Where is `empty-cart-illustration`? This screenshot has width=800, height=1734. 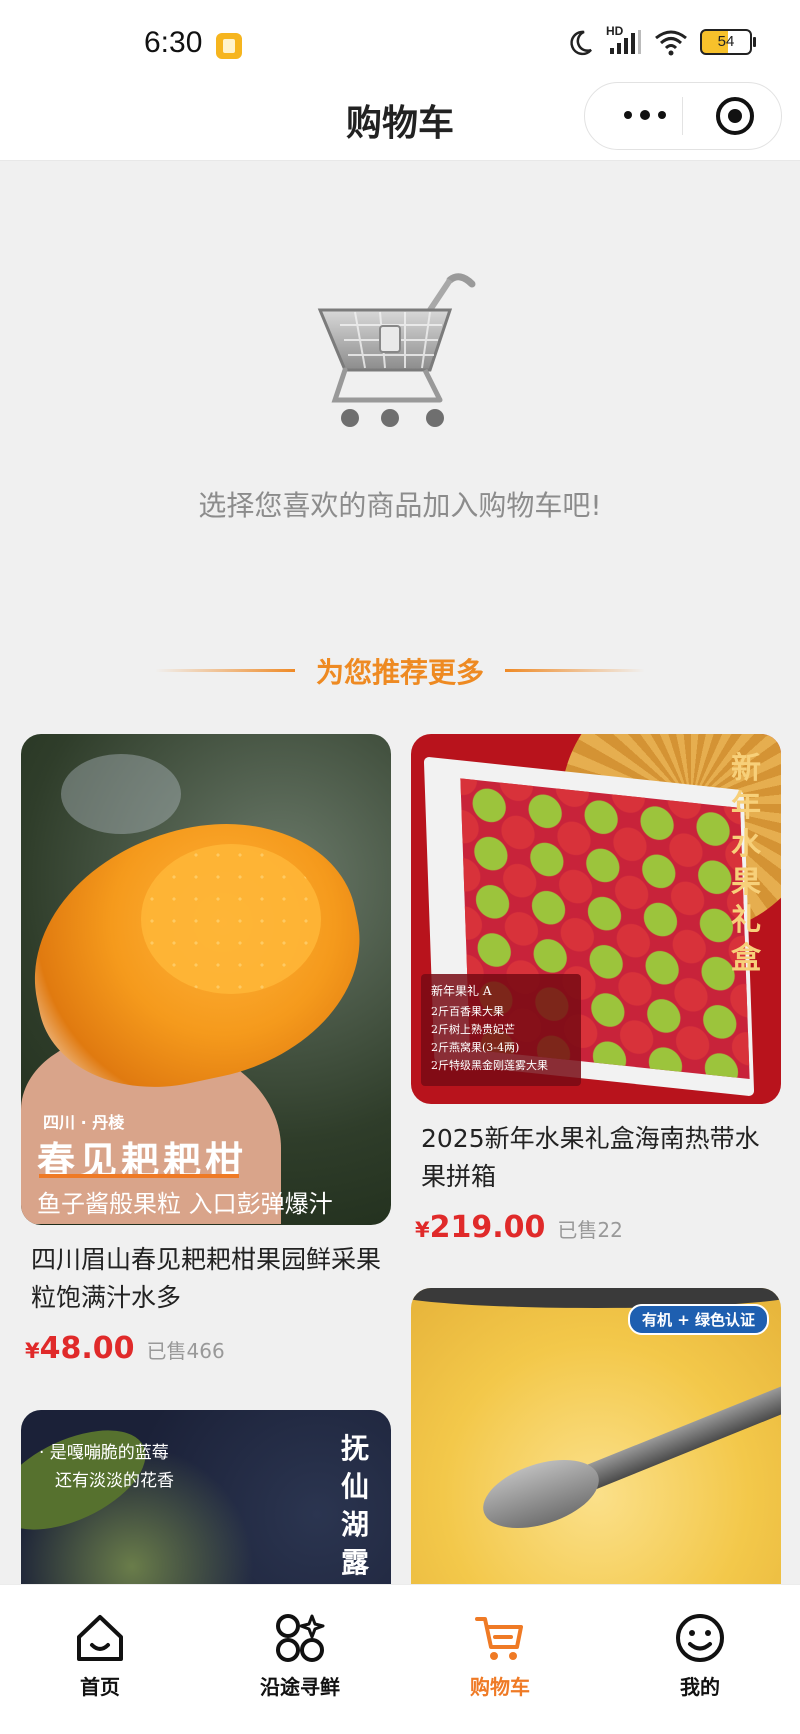 empty-cart-illustration is located at coordinates (396, 350).